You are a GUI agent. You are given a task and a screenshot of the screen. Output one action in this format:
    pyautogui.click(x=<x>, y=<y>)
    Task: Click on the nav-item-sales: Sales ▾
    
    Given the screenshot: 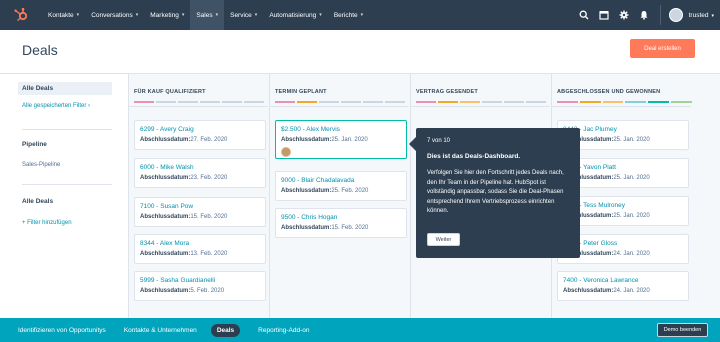 What is the action you would take?
    pyautogui.click(x=207, y=15)
    